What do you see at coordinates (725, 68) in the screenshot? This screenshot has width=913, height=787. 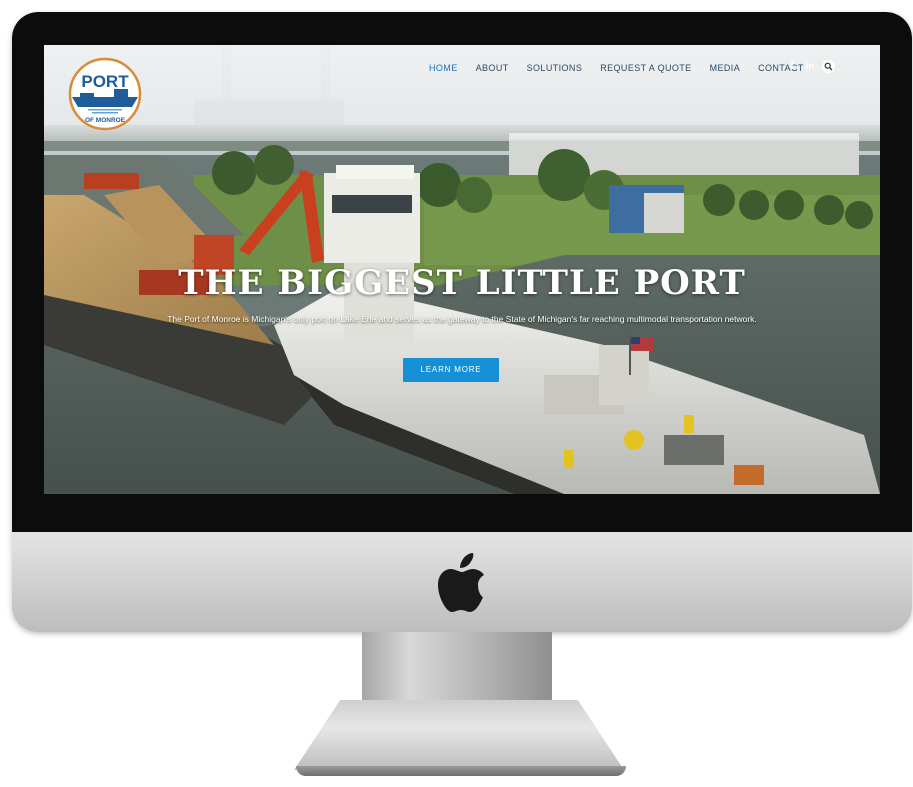 I see `nav-item-media: MEDIA` at bounding box center [725, 68].